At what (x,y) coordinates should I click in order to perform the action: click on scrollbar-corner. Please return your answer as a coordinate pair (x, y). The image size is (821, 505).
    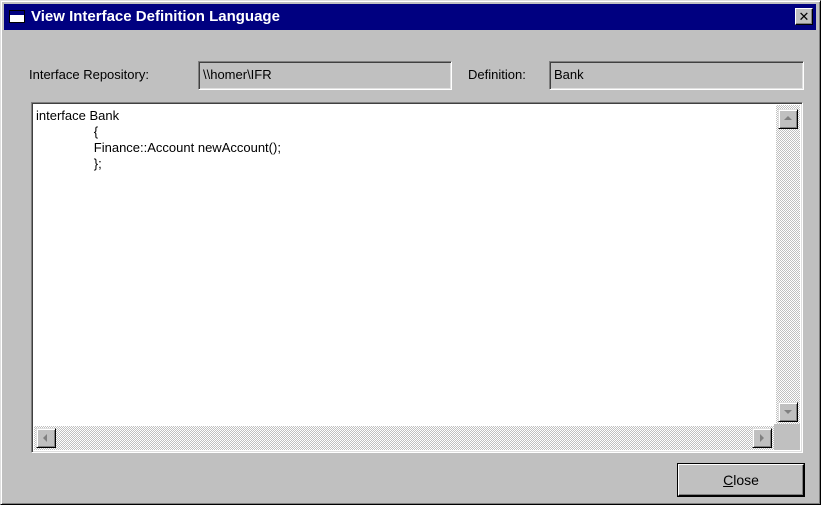
    Looking at the image, I should click on (787, 437).